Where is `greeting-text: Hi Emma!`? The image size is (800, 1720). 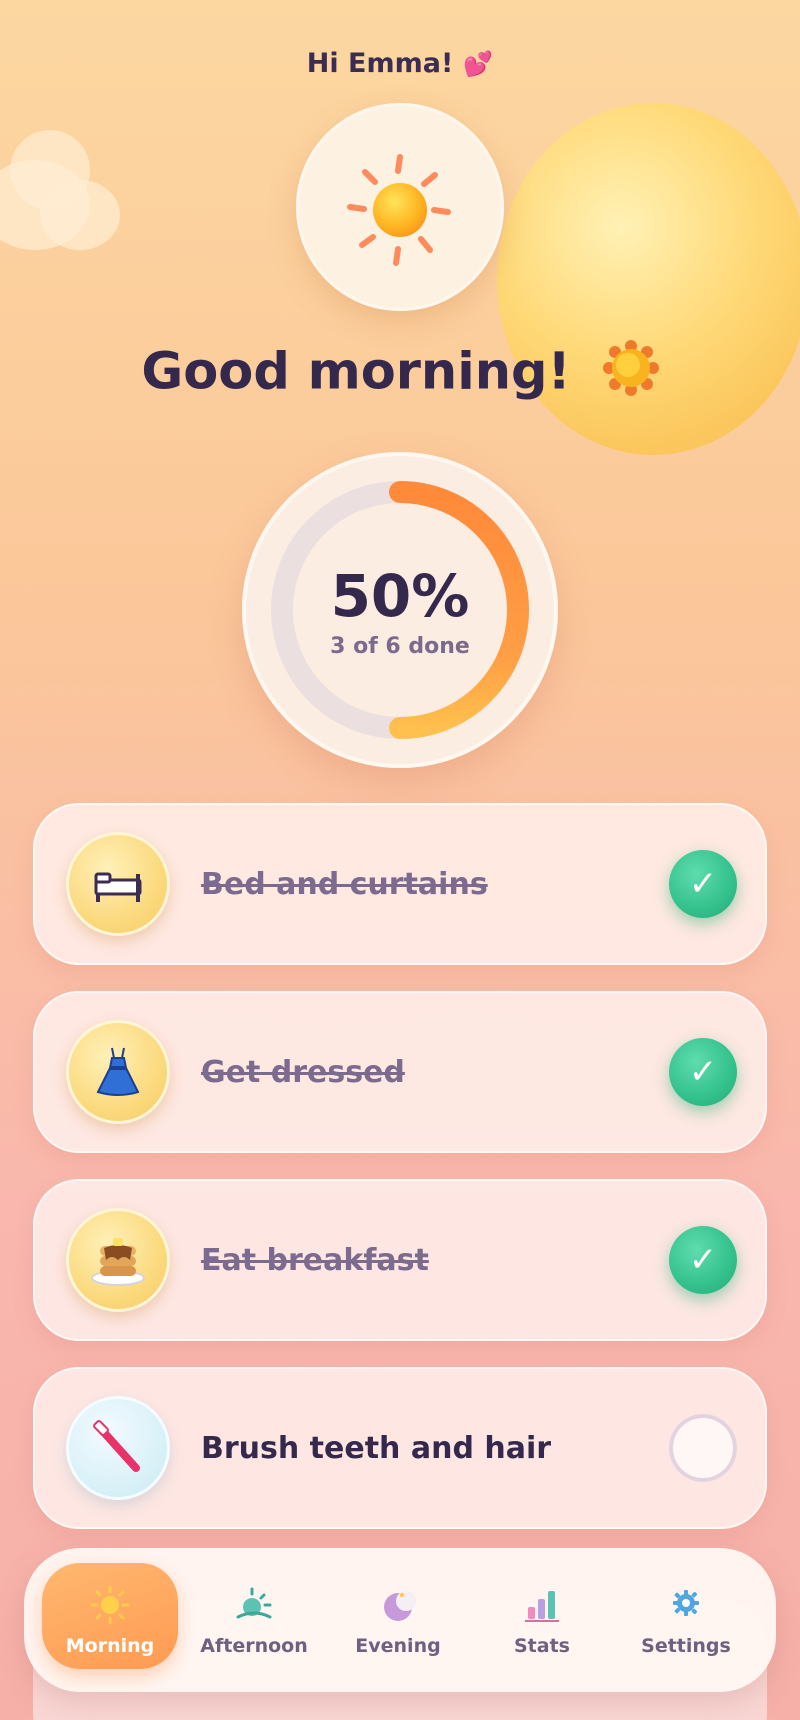
greeting-text: Hi Emma! is located at coordinates (380, 63).